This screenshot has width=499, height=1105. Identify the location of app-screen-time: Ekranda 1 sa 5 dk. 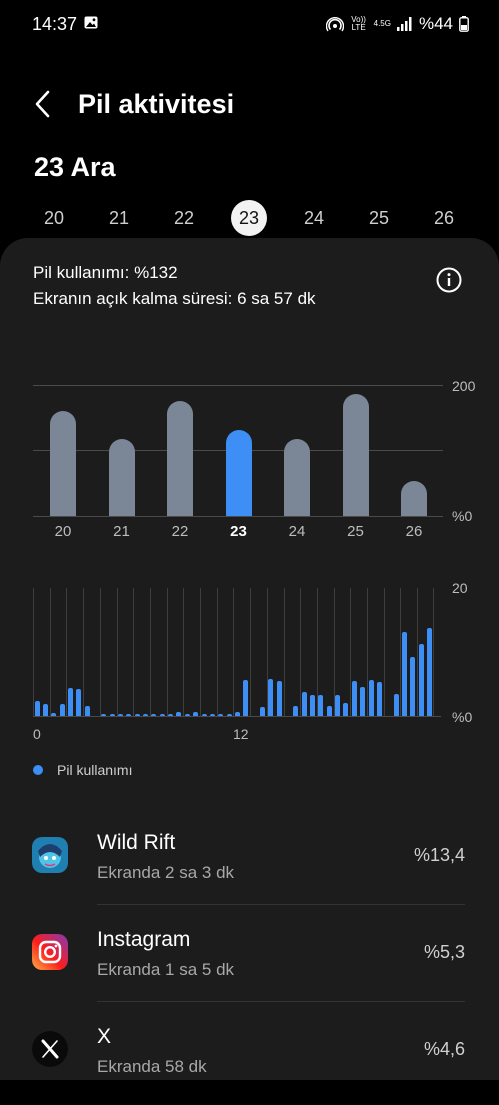
(166, 969).